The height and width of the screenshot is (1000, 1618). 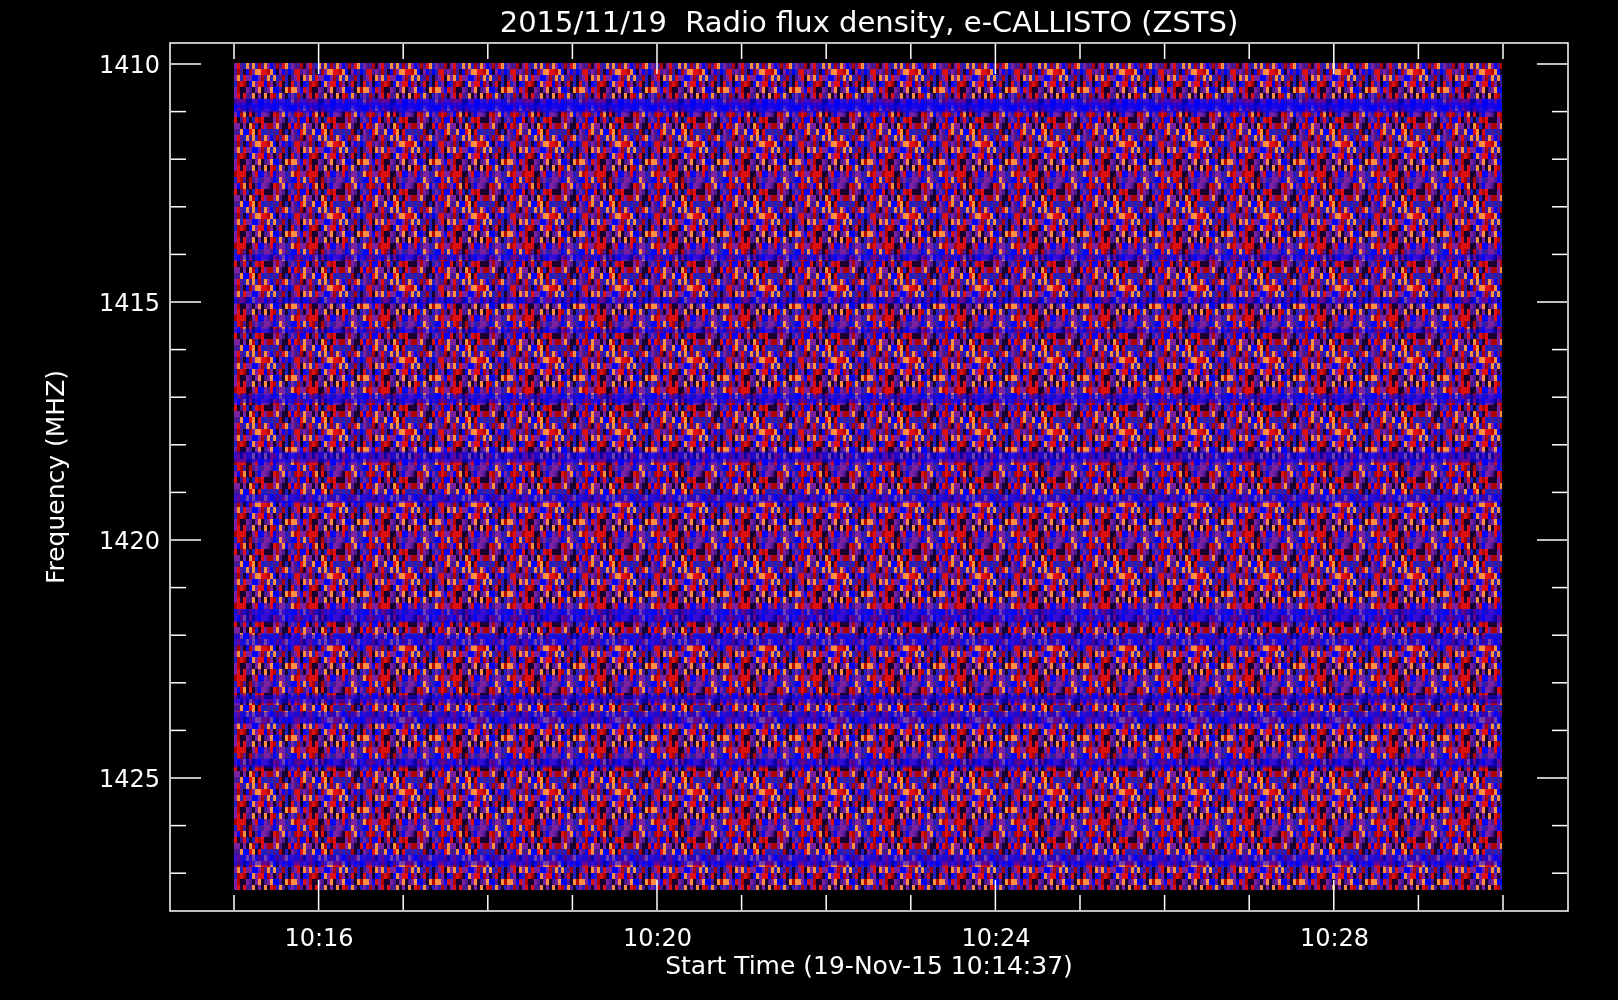 What do you see at coordinates (129, 779) in the screenshot?
I see `y-tick-label: 1425` at bounding box center [129, 779].